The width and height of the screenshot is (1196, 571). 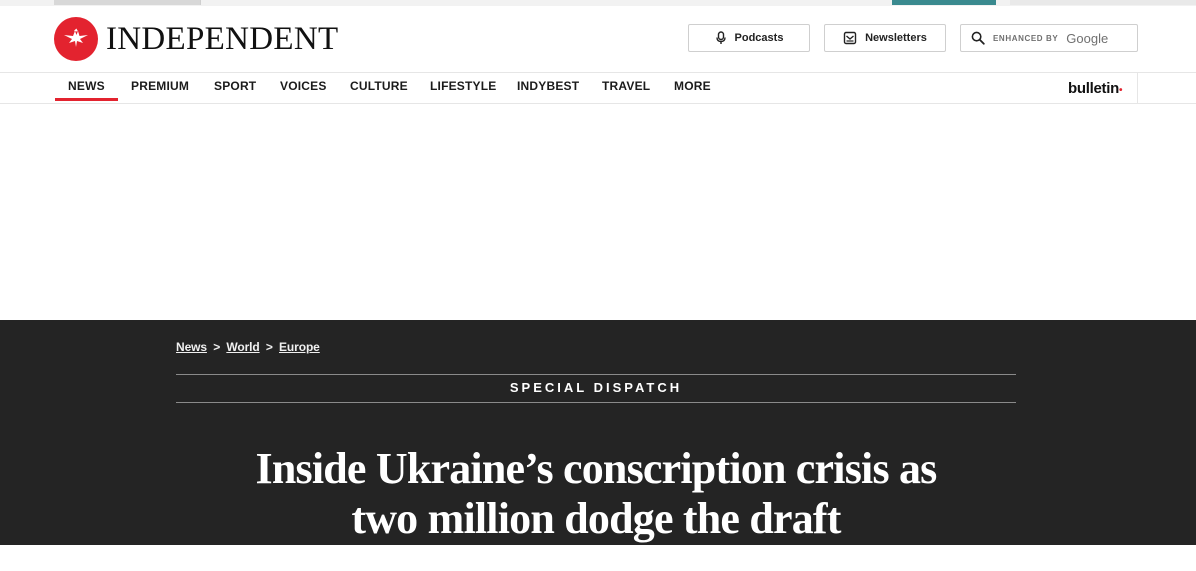 What do you see at coordinates (896, 38) in the screenshot?
I see `newsletters-label: Newsletters` at bounding box center [896, 38].